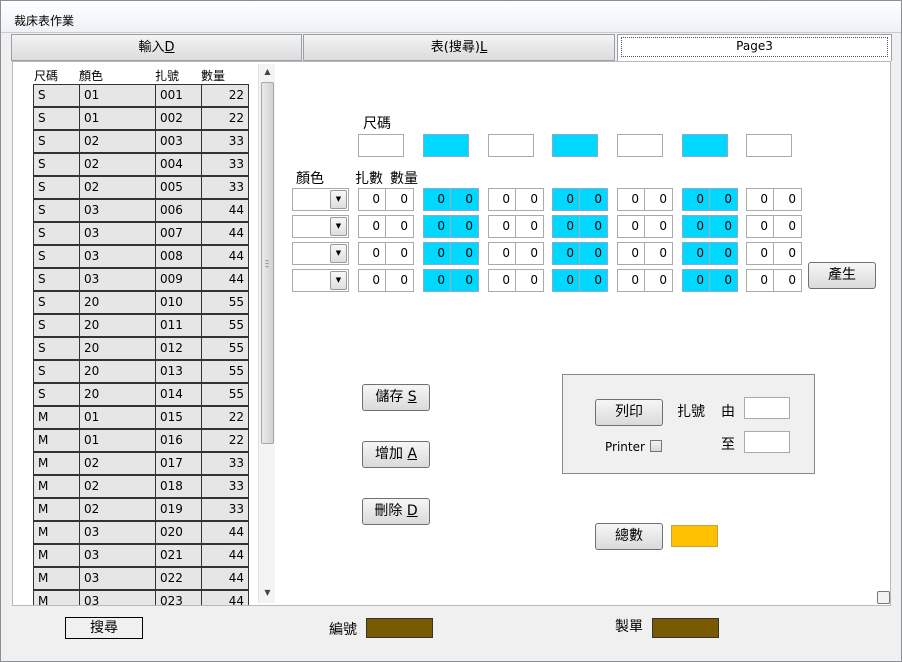 The width and height of the screenshot is (902, 662). I want to click on table-row: M 03 020 44, so click(146, 532).